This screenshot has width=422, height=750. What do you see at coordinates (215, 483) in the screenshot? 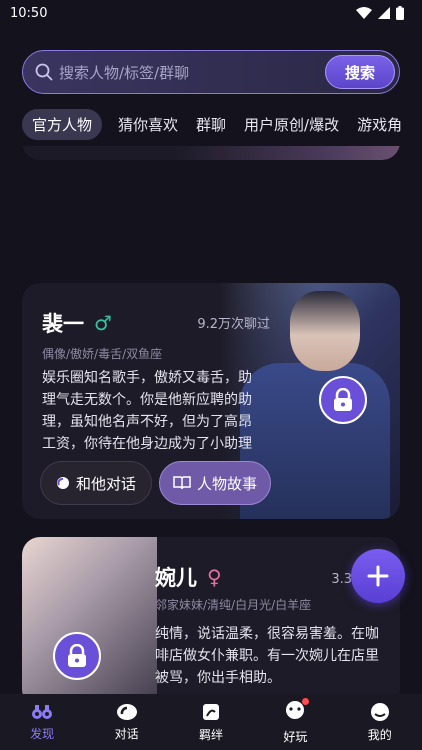
I see `story-button: 人物故事` at bounding box center [215, 483].